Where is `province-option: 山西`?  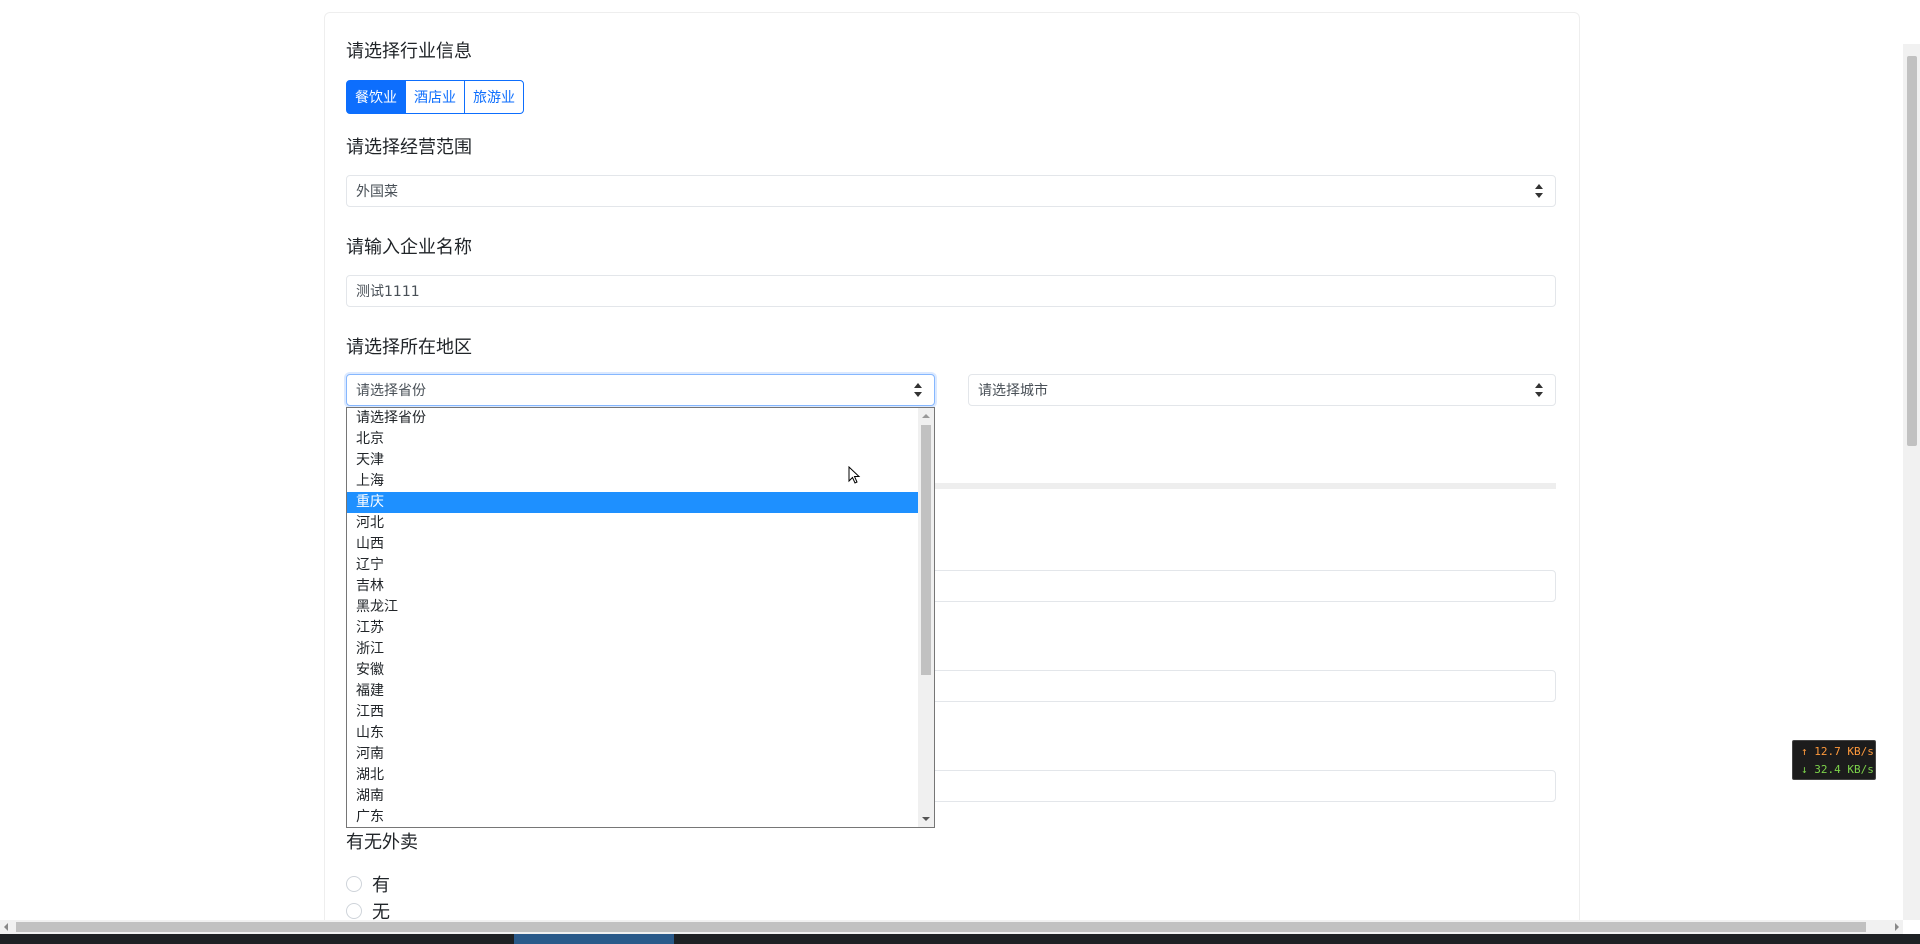
province-option: 山西 is located at coordinates (632, 544).